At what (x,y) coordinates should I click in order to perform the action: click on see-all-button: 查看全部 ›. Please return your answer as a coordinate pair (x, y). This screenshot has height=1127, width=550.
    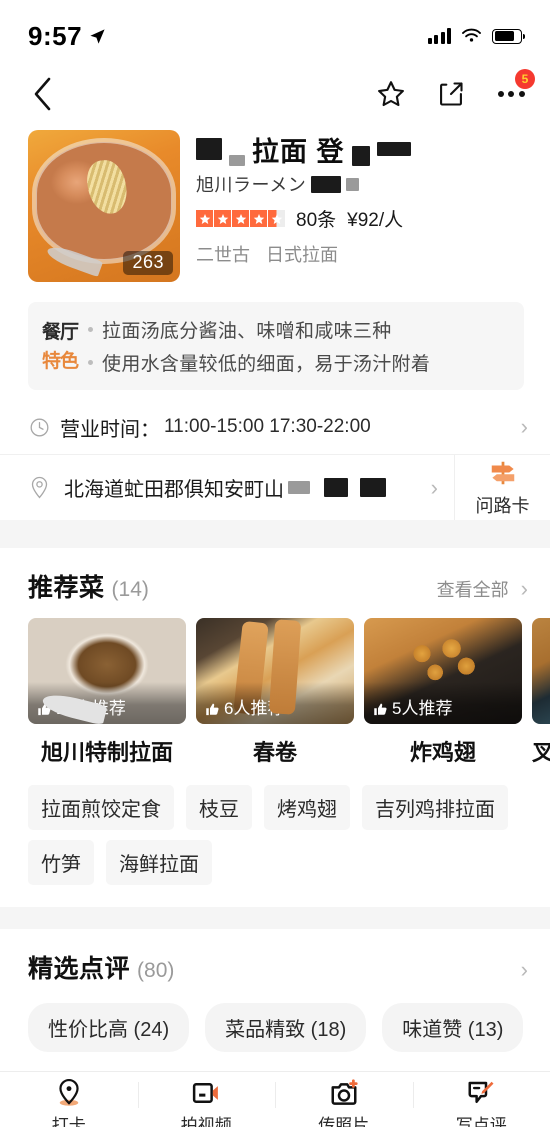
    Looking at the image, I should click on (482, 589).